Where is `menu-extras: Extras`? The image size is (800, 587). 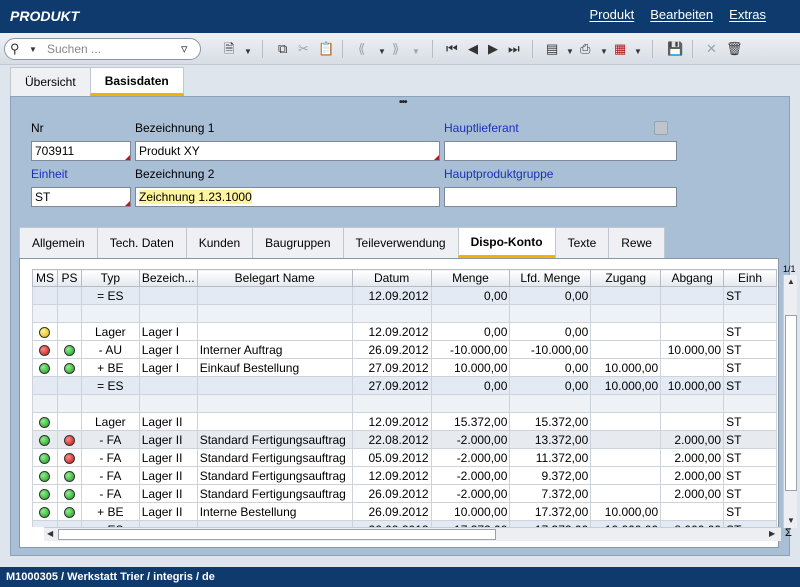
menu-extras: Extras is located at coordinates (747, 14).